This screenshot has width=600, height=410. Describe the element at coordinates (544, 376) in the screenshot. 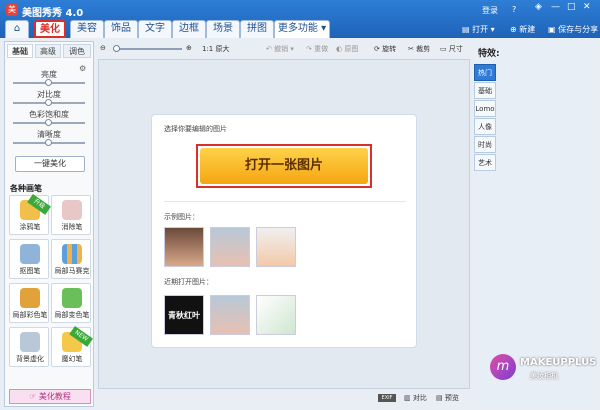

I see `brand-subtitle: 美妆相机` at that location.